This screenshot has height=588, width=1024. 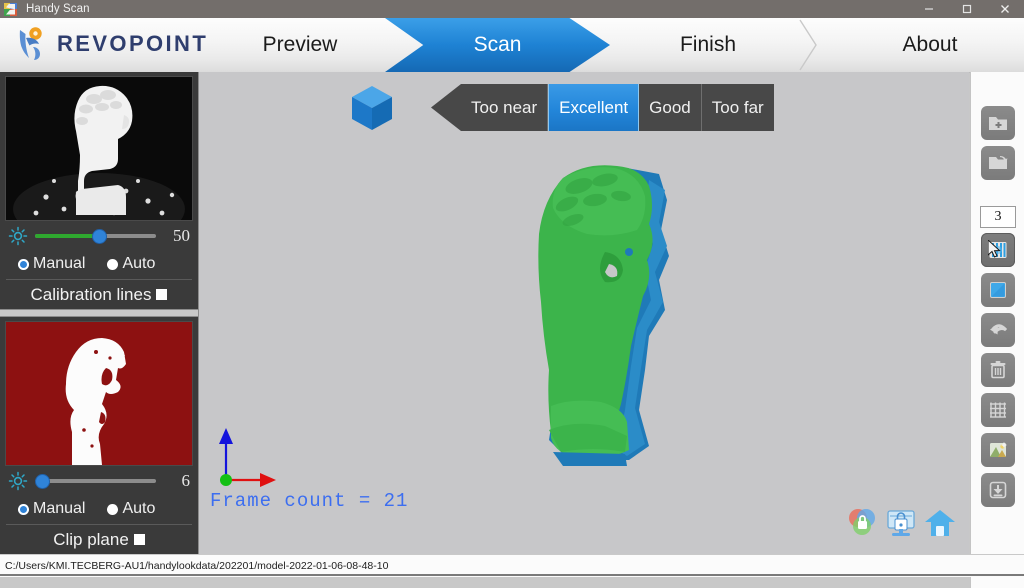 I want to click on rgb-manual-radio, so click(x=23, y=264).